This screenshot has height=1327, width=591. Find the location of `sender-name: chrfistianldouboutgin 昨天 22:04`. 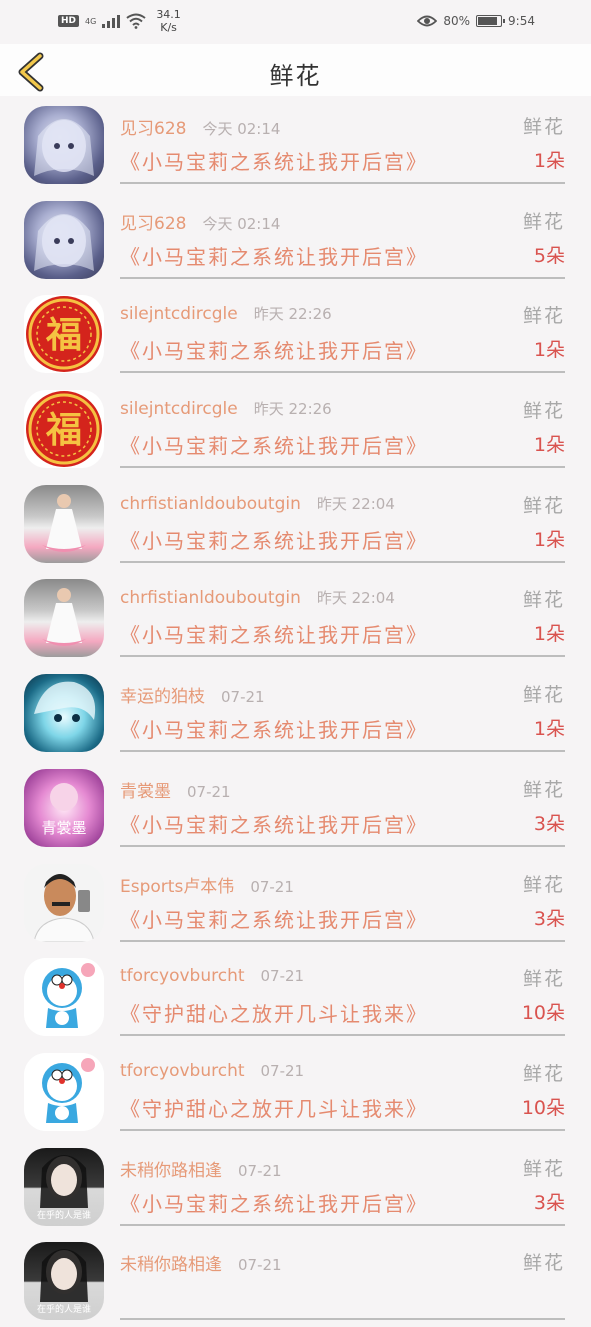

sender-name: chrfistianldouboutgin 昨天 22:04 is located at coordinates (257, 503).